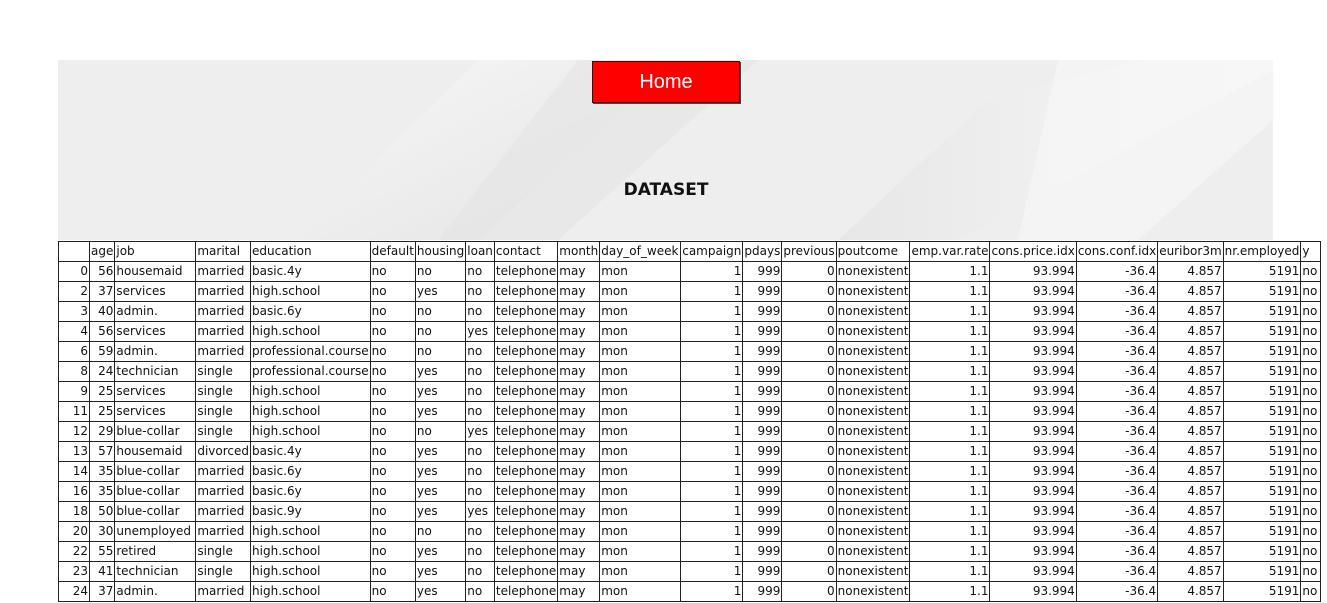 The width and height of the screenshot is (1327, 603). I want to click on table-cell: basic.9y, so click(310, 511).